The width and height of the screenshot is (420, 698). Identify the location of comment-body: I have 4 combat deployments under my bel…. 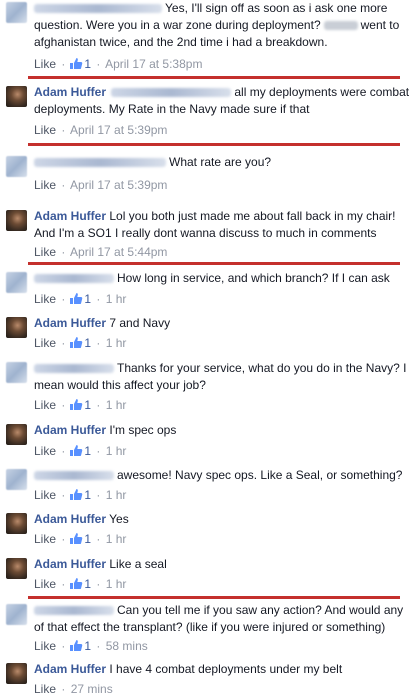
(226, 669).